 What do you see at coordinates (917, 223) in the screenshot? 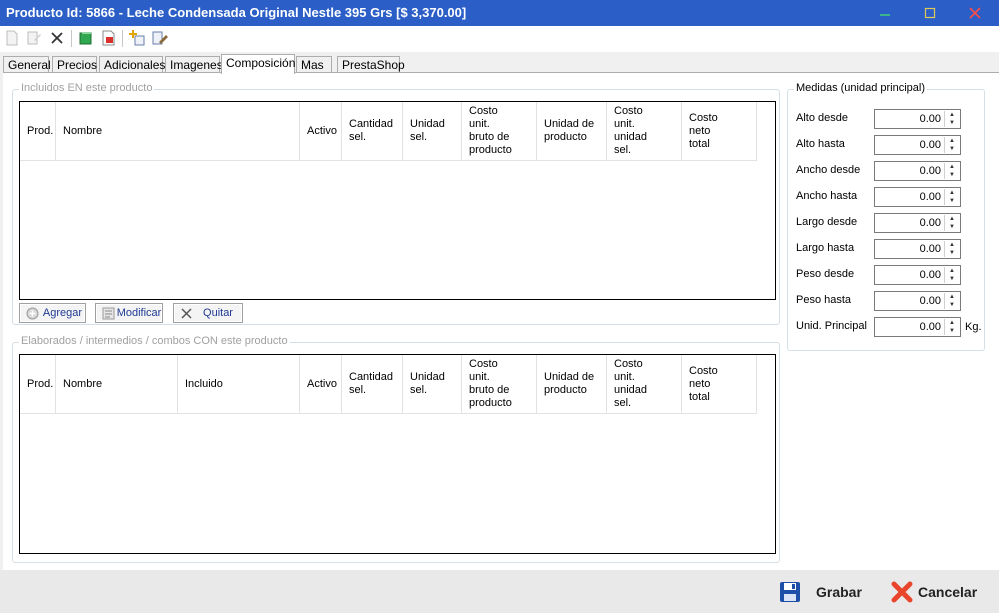
I see `largo-desde-input: 0.00 ▲ ▼` at bounding box center [917, 223].